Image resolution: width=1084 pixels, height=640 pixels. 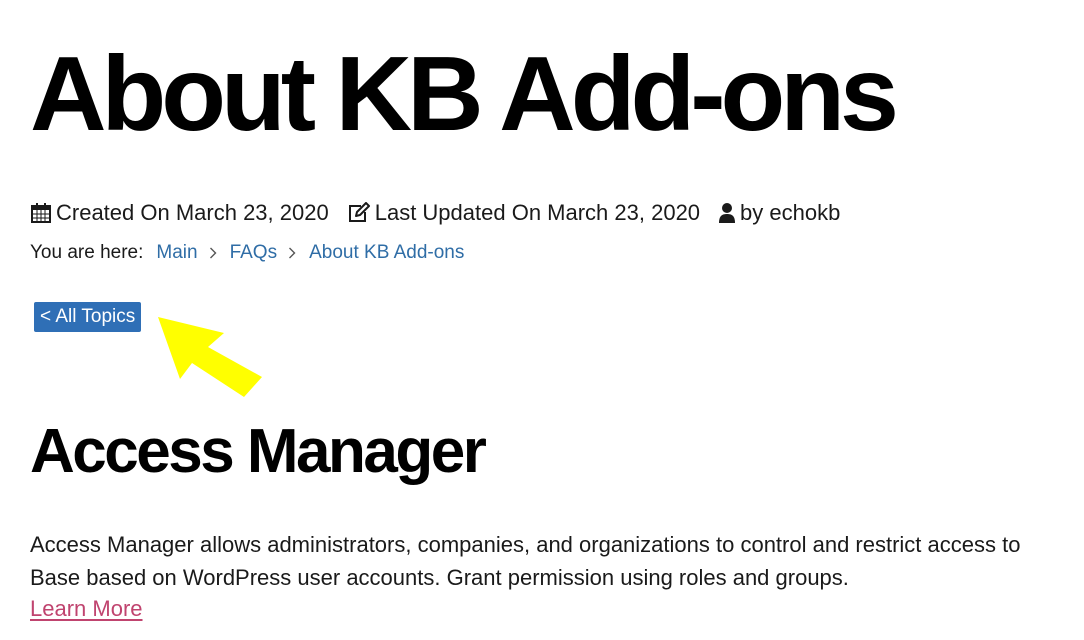 What do you see at coordinates (537, 212) in the screenshot?
I see `updated-date-text: Last Updated On March 23, 2020` at bounding box center [537, 212].